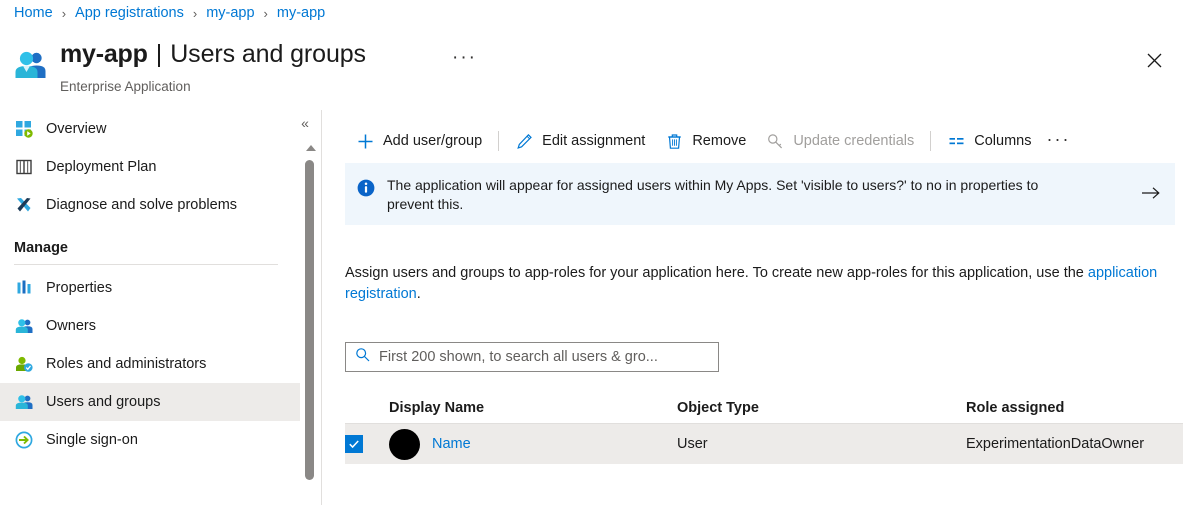  I want to click on row-display-name-cell: Name, so click(533, 444).